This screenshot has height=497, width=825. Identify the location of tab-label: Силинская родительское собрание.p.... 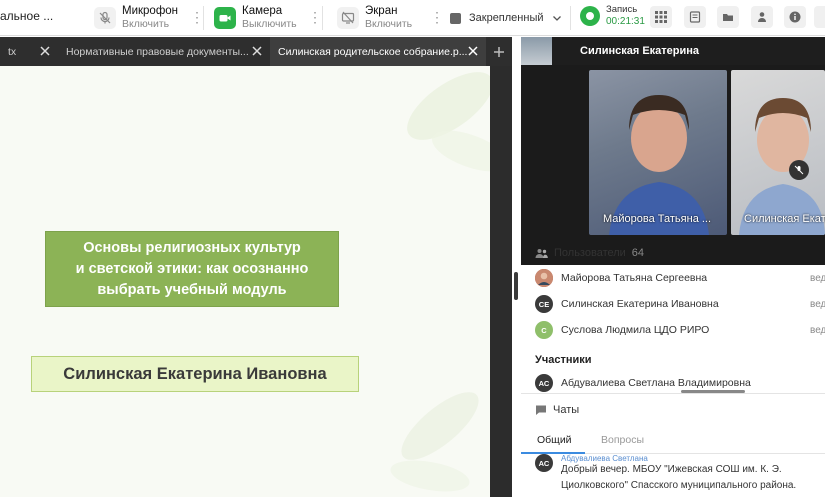
(373, 51).